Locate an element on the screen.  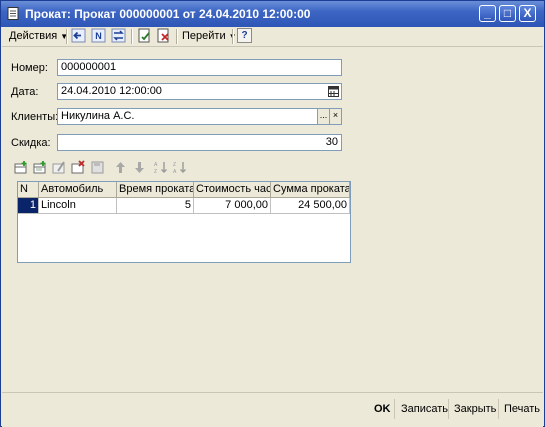
delete-row-icon is located at coordinates (78, 167).